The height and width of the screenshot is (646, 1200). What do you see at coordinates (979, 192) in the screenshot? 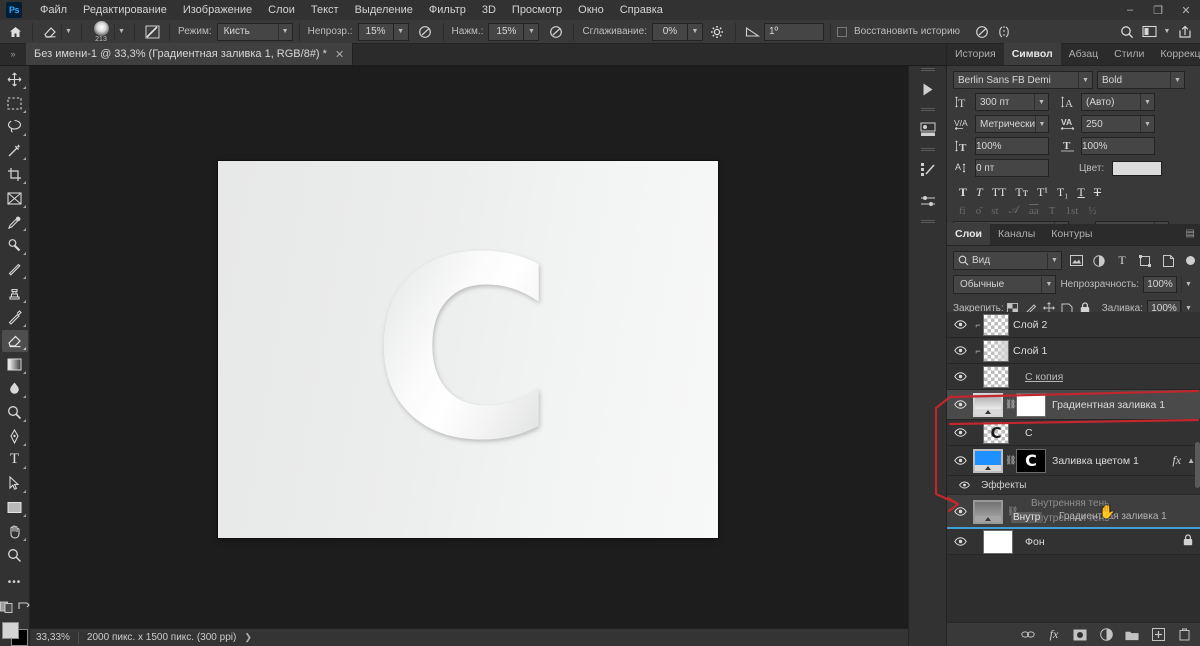
I see `faux-italic-button: T` at bounding box center [979, 192].